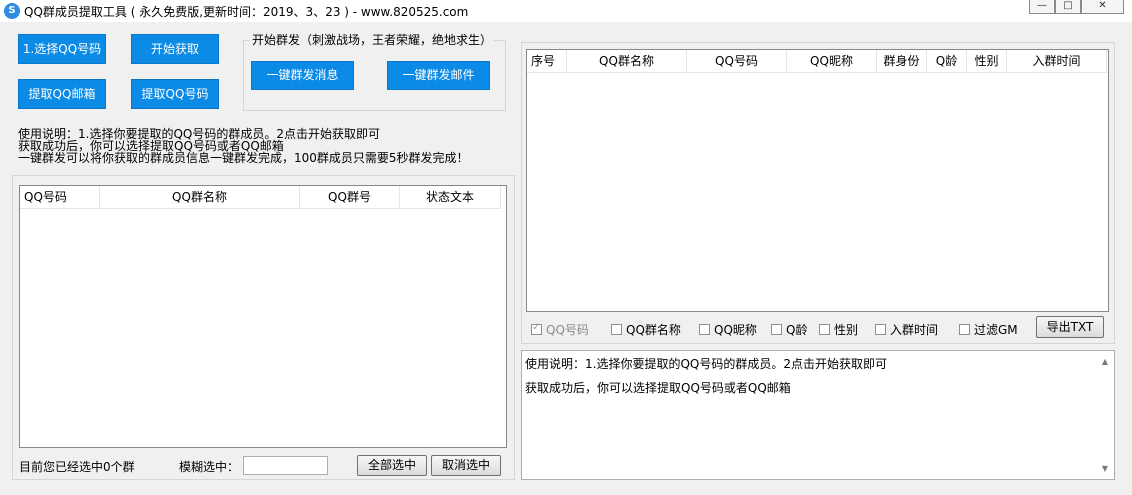 Image resolution: width=1132 pixels, height=495 pixels. What do you see at coordinates (466, 465) in the screenshot?
I see `deselect-button: 取消选中` at bounding box center [466, 465].